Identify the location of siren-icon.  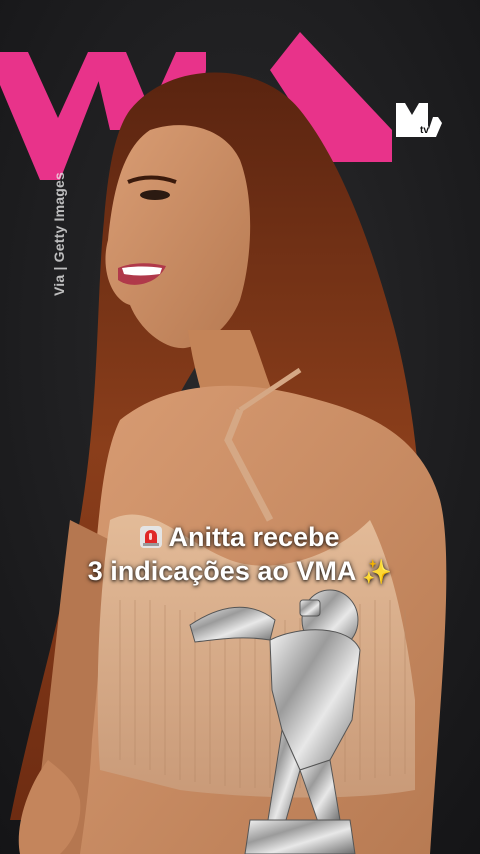
(151, 537).